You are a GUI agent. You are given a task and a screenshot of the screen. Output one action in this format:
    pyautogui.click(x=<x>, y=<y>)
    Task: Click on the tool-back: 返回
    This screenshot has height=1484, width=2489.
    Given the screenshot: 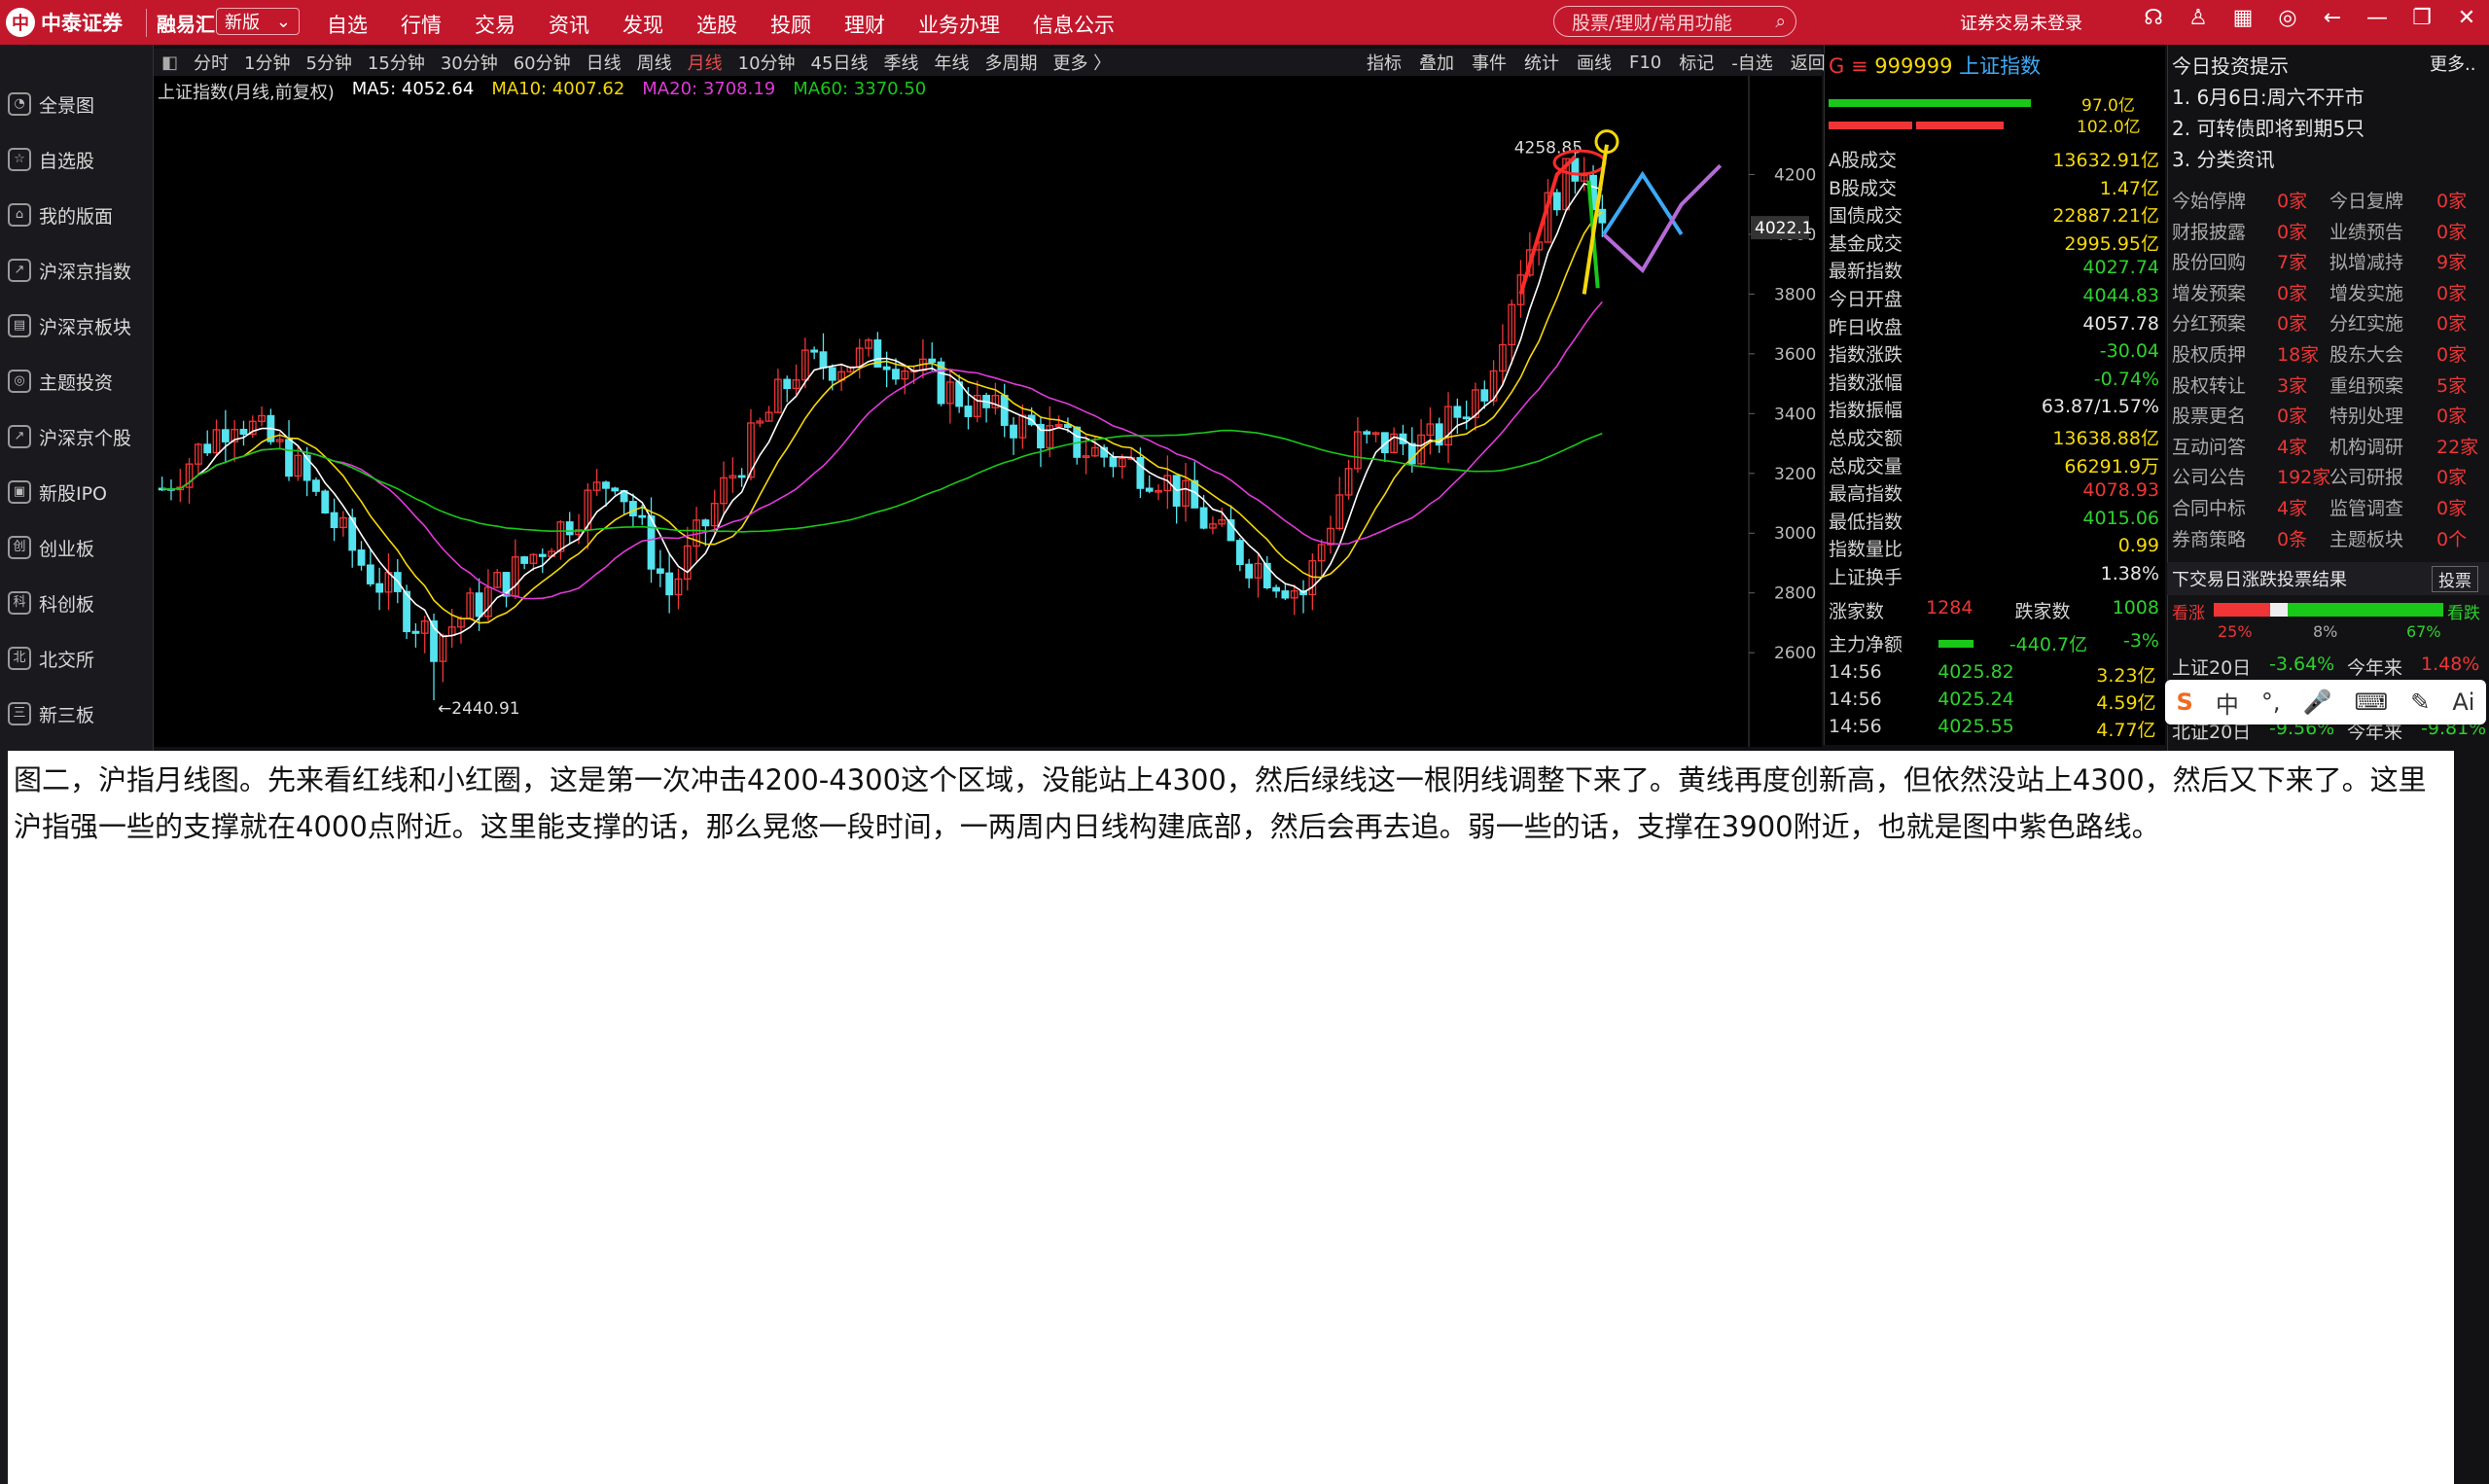 What is the action you would take?
    pyautogui.click(x=1808, y=63)
    